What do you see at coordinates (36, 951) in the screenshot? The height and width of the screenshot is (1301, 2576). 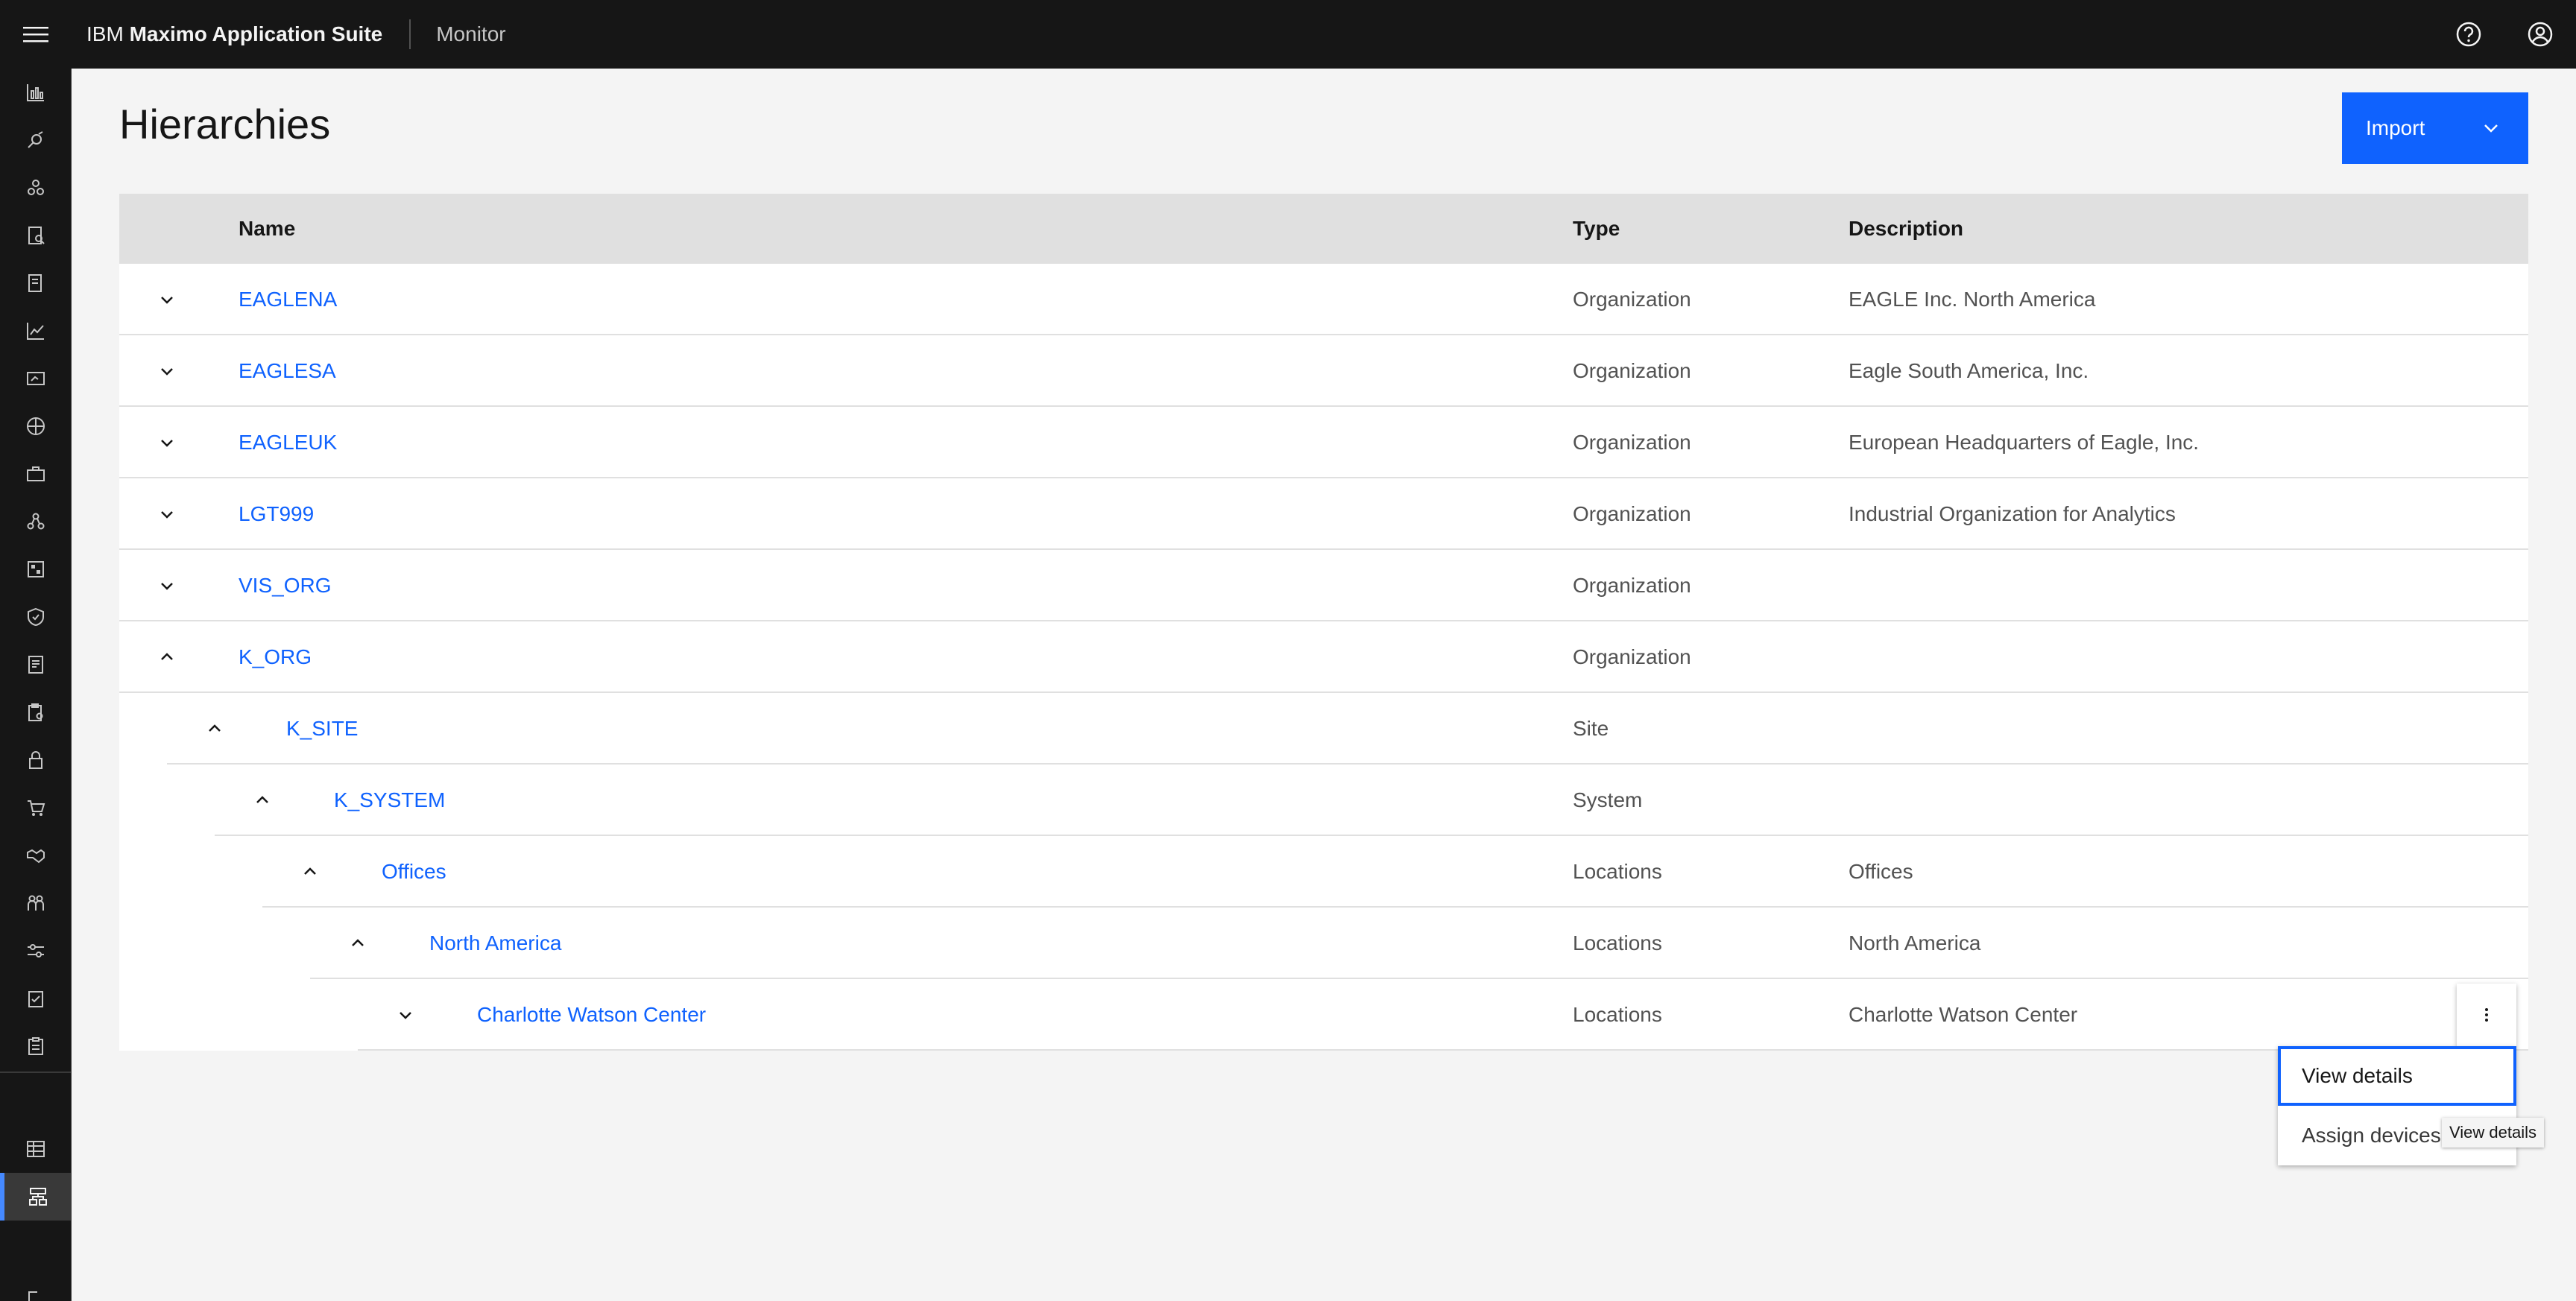 I see `settings-adjust-icon` at bounding box center [36, 951].